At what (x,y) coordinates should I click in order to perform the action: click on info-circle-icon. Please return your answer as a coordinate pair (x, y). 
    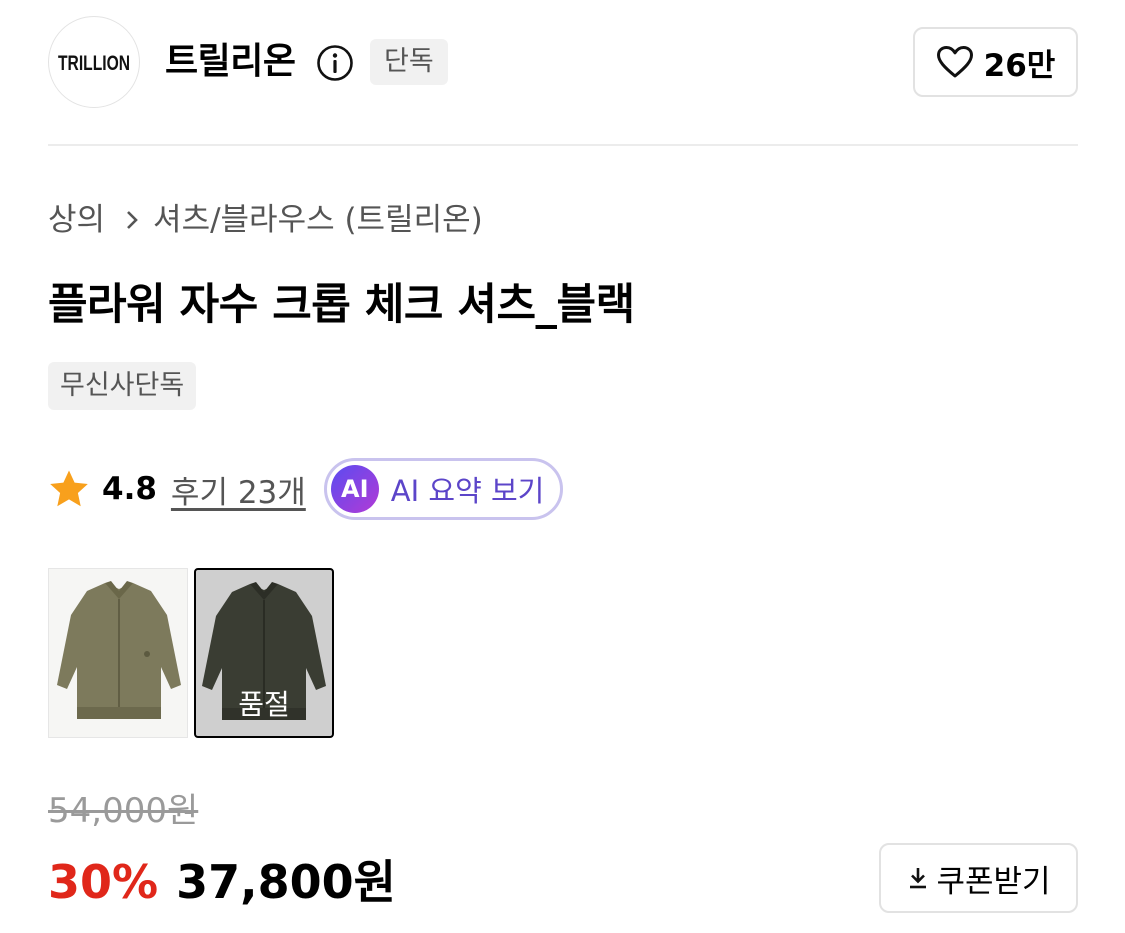
    Looking at the image, I should click on (335, 63).